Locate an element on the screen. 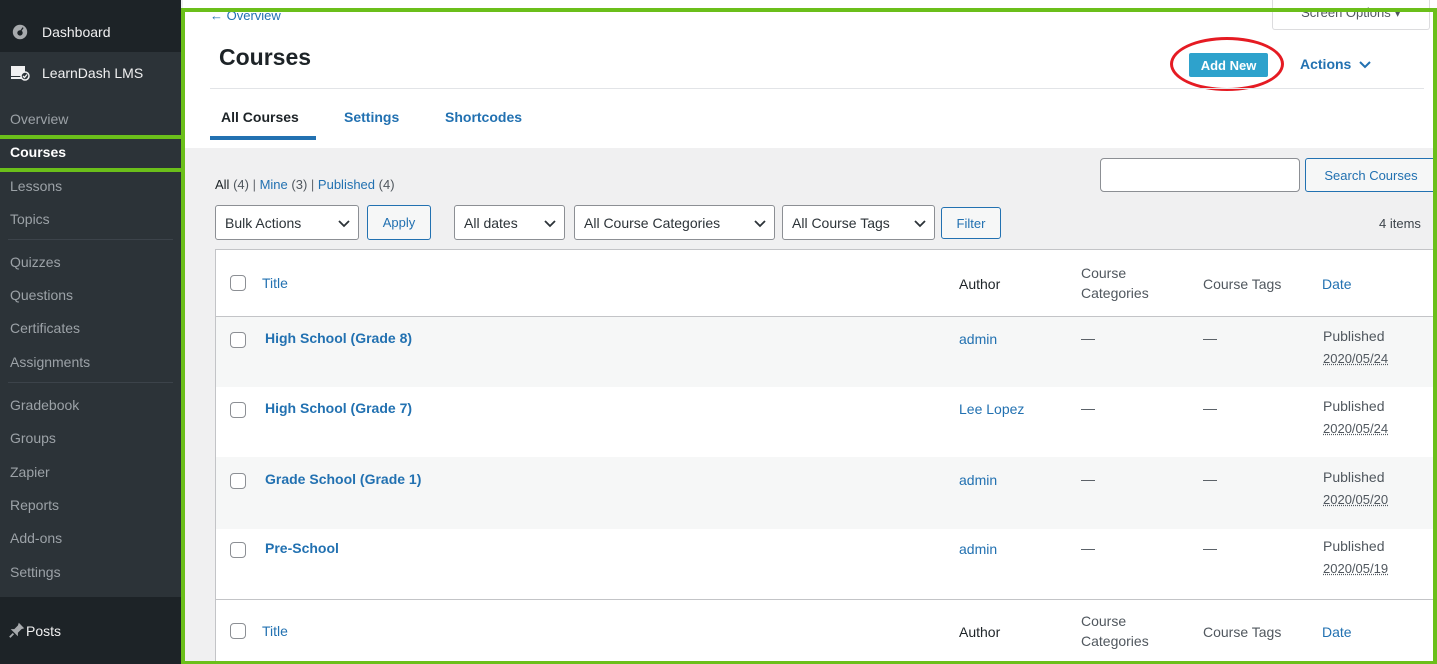 This screenshot has width=1437, height=664. menu-posts: Posts is located at coordinates (90, 631).